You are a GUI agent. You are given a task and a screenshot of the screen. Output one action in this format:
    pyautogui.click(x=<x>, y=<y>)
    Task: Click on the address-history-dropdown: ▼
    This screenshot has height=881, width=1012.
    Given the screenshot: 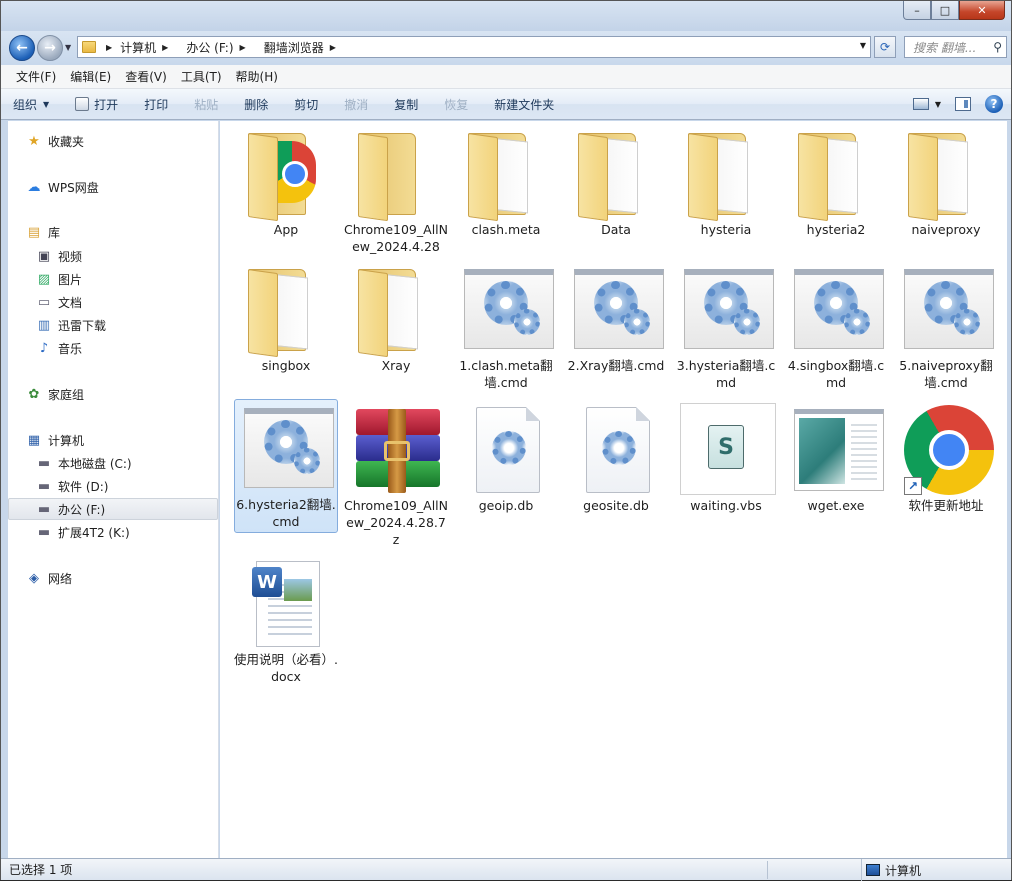 What is the action you would take?
    pyautogui.click(x=863, y=45)
    